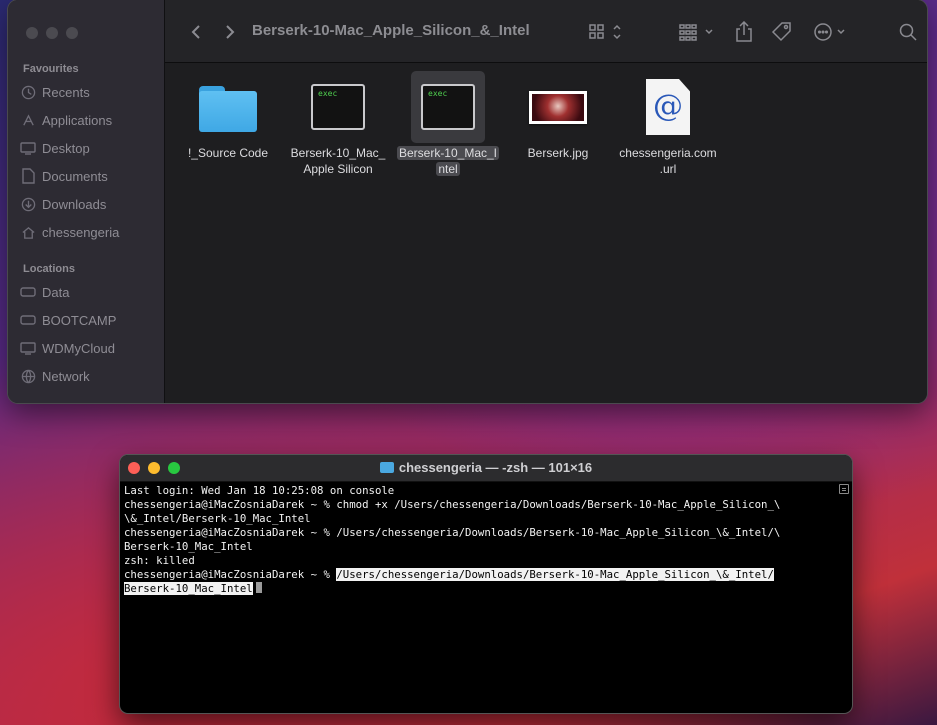 The width and height of the screenshot is (937, 725). I want to click on group-icon, so click(696, 32).